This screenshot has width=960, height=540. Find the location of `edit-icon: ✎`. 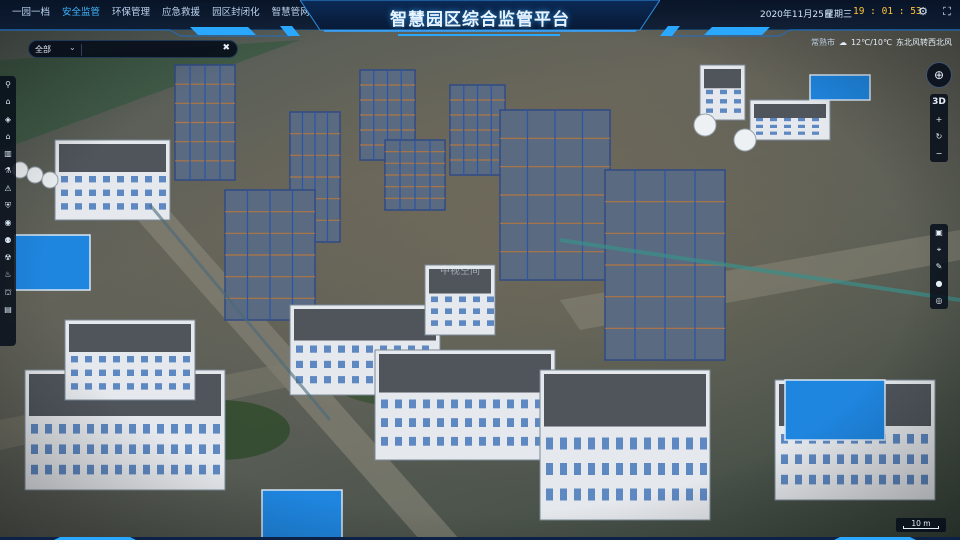

edit-icon: ✎ is located at coordinates (939, 266).